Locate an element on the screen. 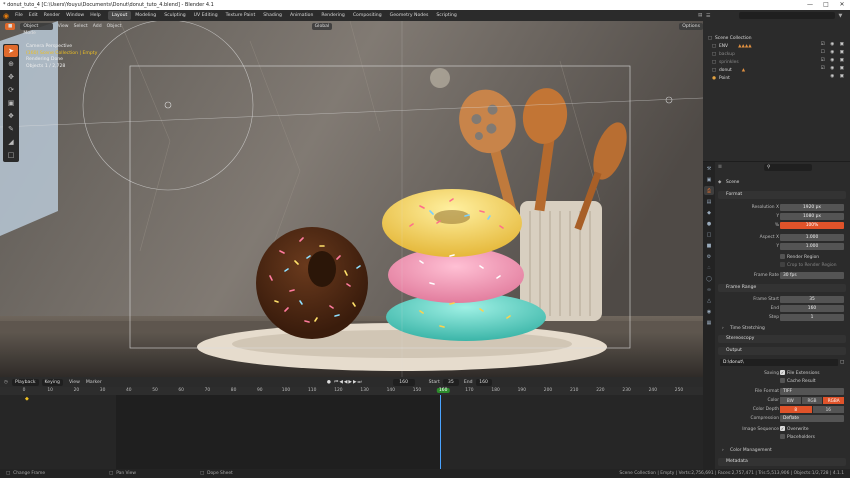 This screenshot has height=478, width=850. depth-16-option: 16 is located at coordinates (828, 409).